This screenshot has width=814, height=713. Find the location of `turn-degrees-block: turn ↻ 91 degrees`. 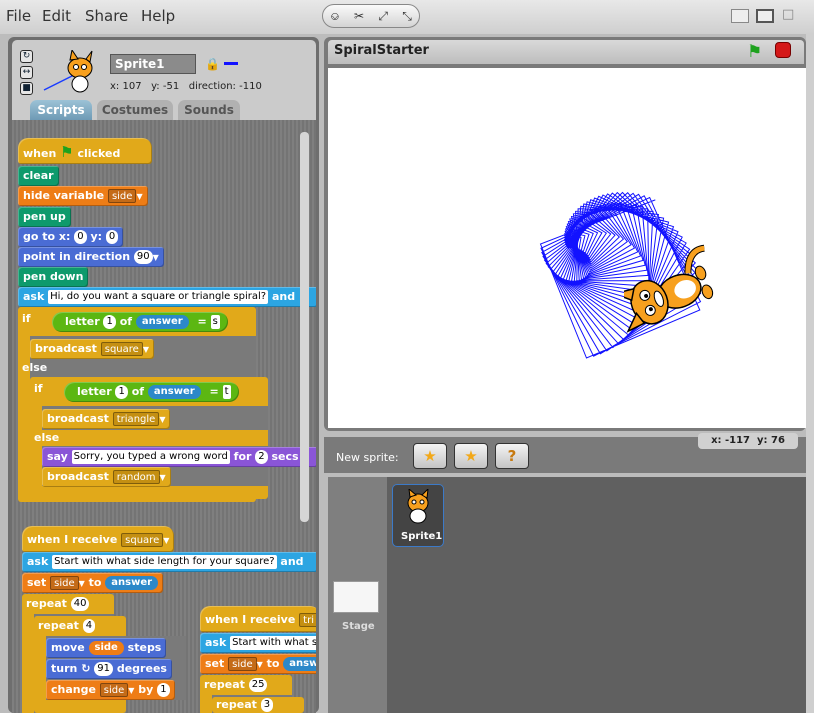

turn-degrees-block: turn ↻ 91 degrees is located at coordinates (109, 669).